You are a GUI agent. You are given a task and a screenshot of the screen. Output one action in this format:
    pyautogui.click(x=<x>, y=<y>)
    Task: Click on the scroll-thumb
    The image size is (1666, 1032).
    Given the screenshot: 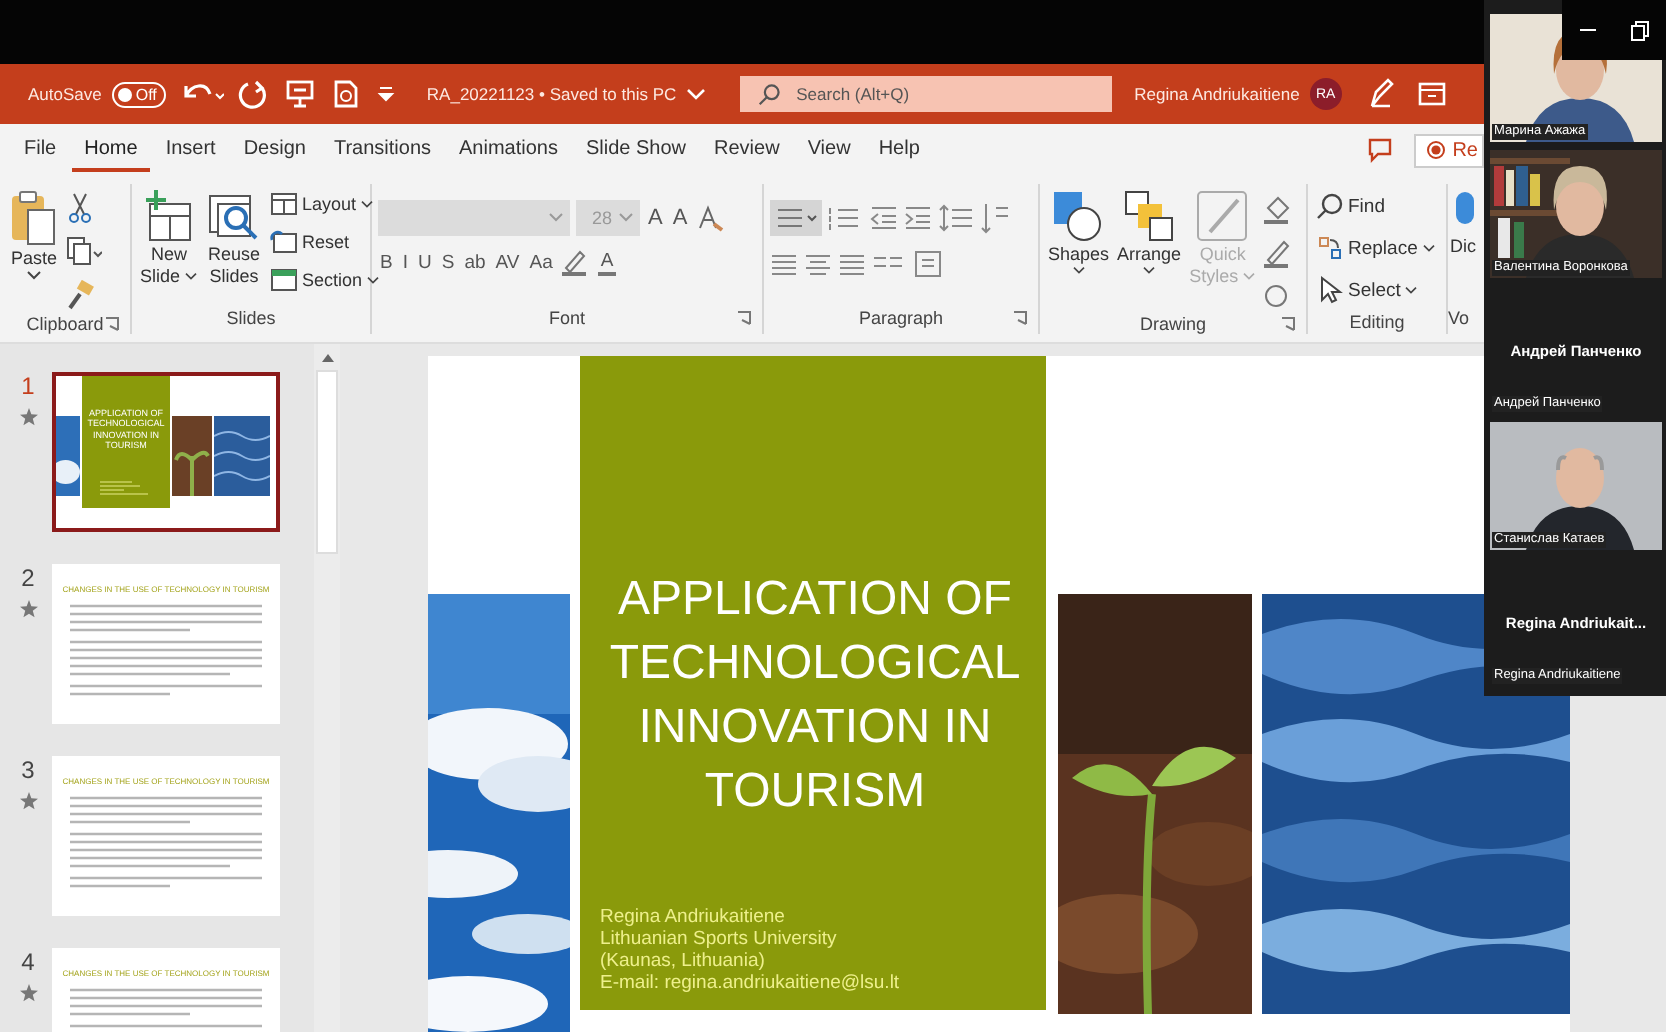 What is the action you would take?
    pyautogui.click(x=327, y=462)
    